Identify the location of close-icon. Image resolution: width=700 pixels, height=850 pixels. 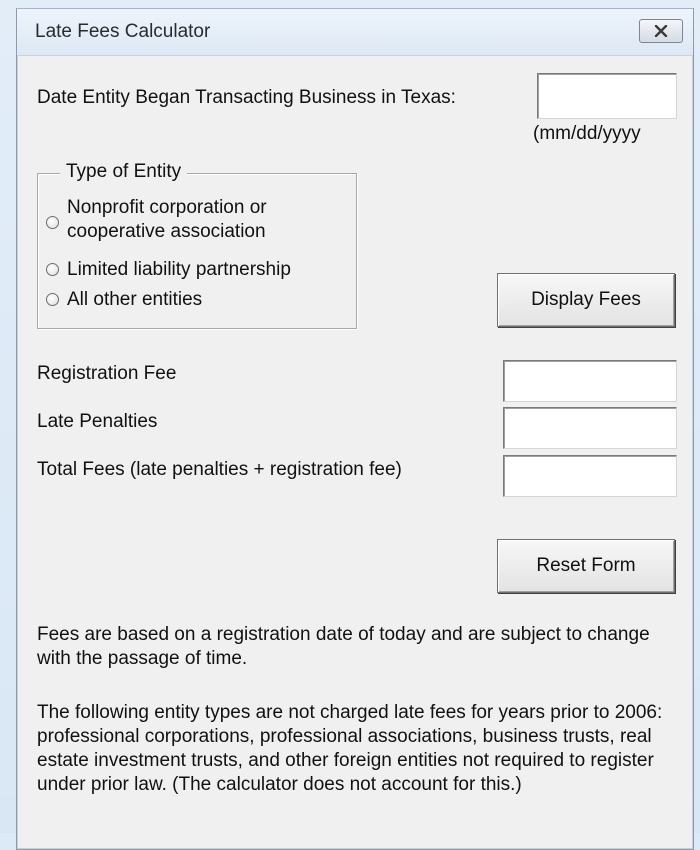
(661, 31).